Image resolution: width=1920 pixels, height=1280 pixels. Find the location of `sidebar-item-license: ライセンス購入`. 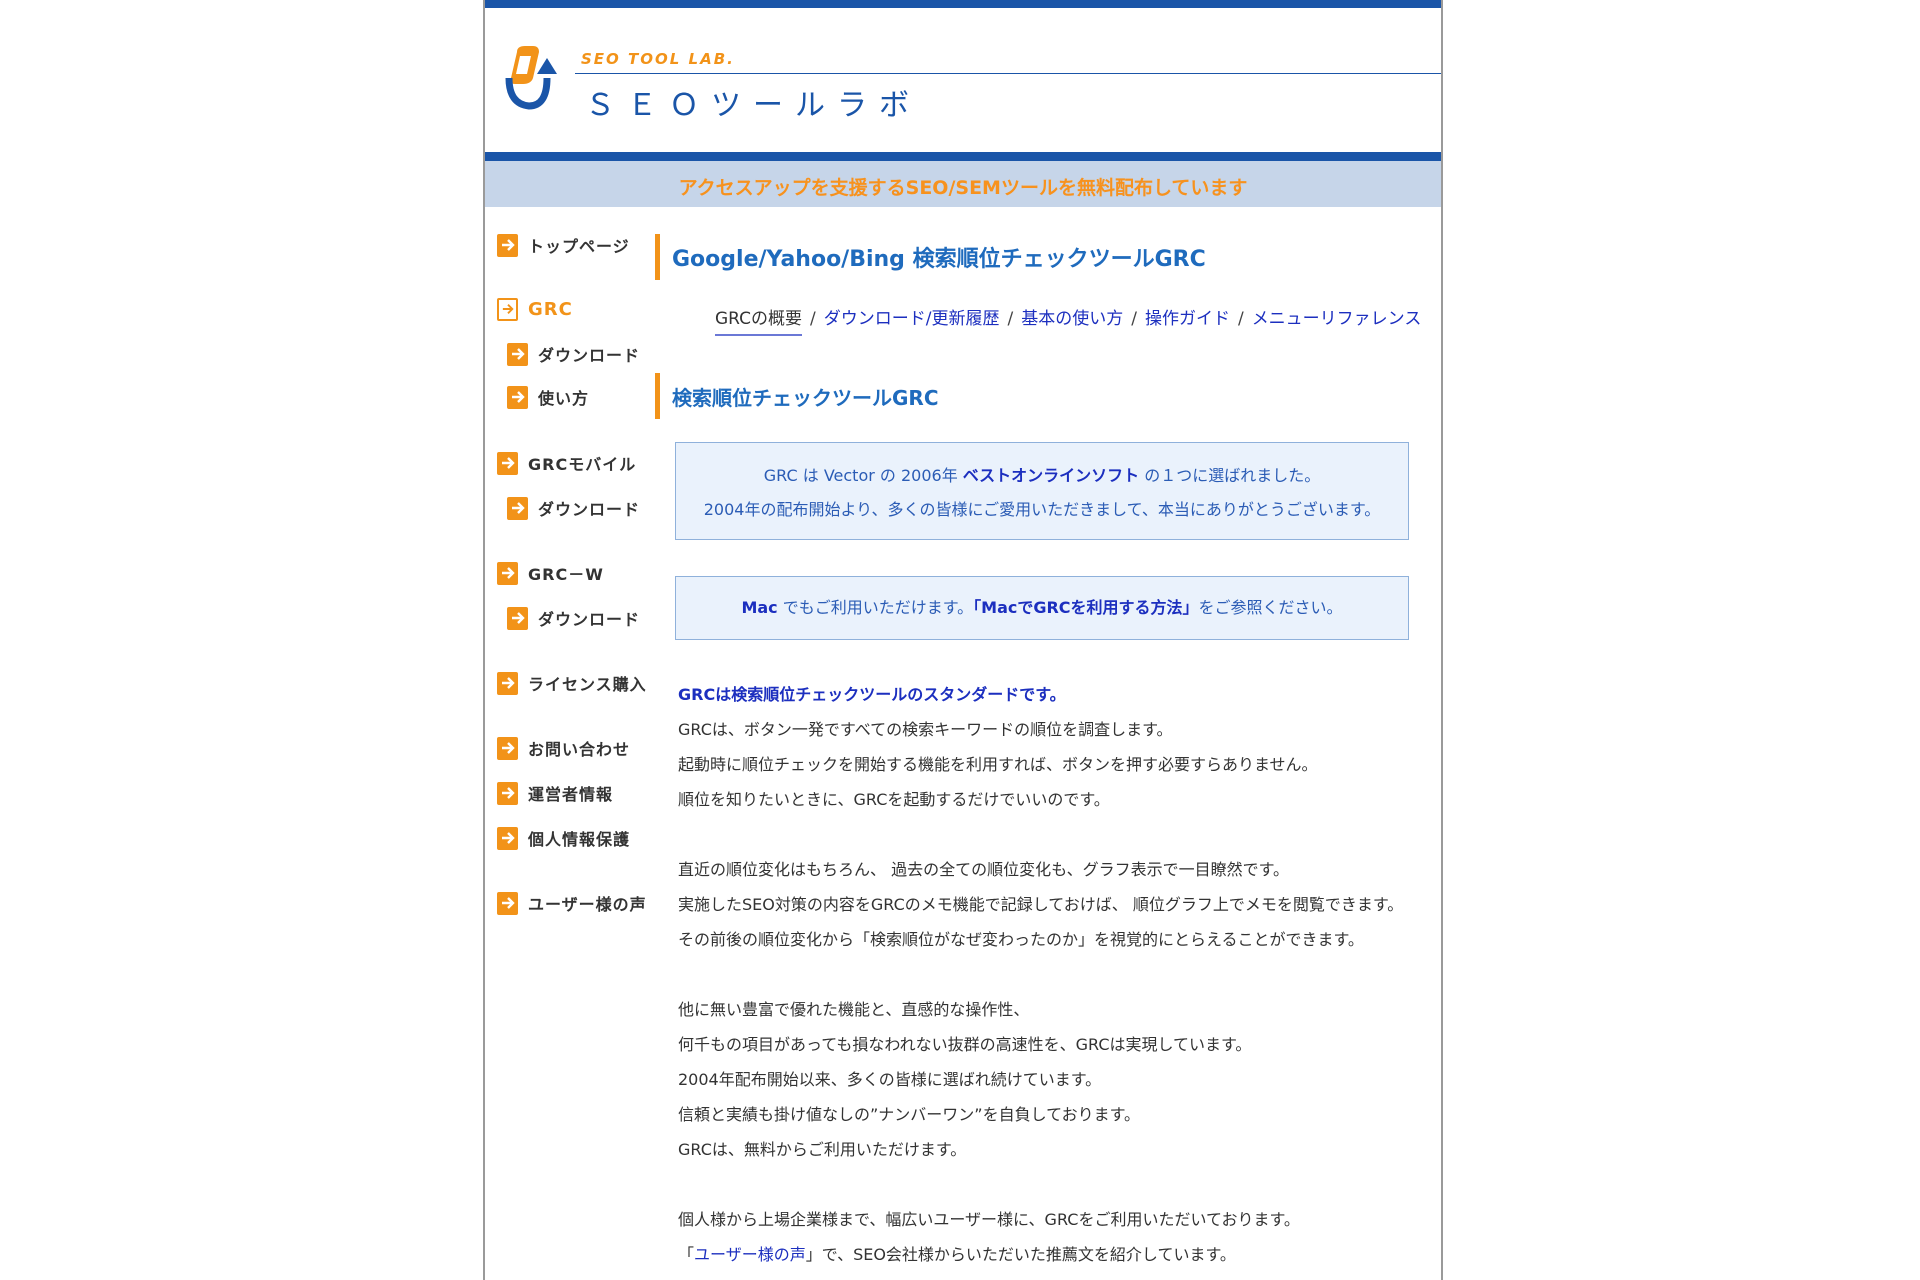

sidebar-item-license: ライセンス購入 is located at coordinates (572, 683).